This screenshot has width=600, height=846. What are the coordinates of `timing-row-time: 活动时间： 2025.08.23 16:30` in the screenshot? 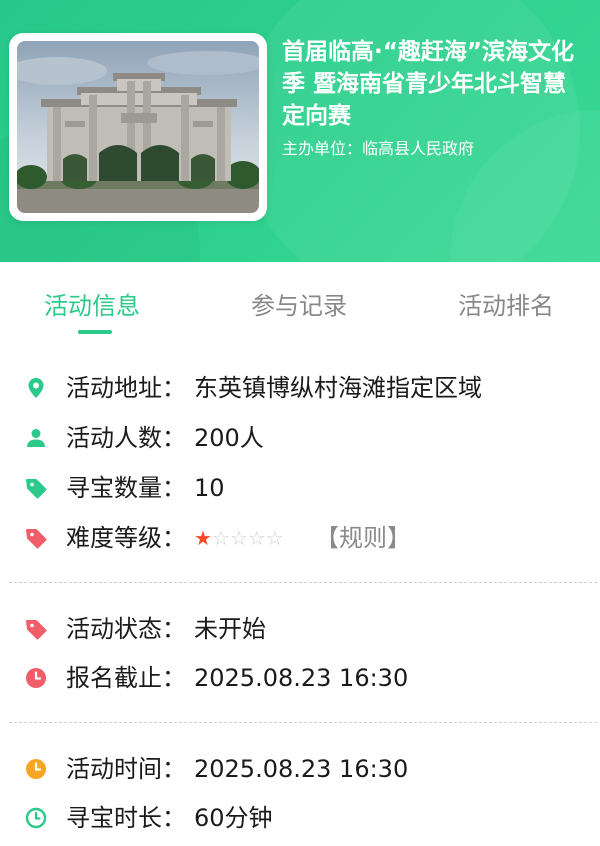 It's located at (300, 769).